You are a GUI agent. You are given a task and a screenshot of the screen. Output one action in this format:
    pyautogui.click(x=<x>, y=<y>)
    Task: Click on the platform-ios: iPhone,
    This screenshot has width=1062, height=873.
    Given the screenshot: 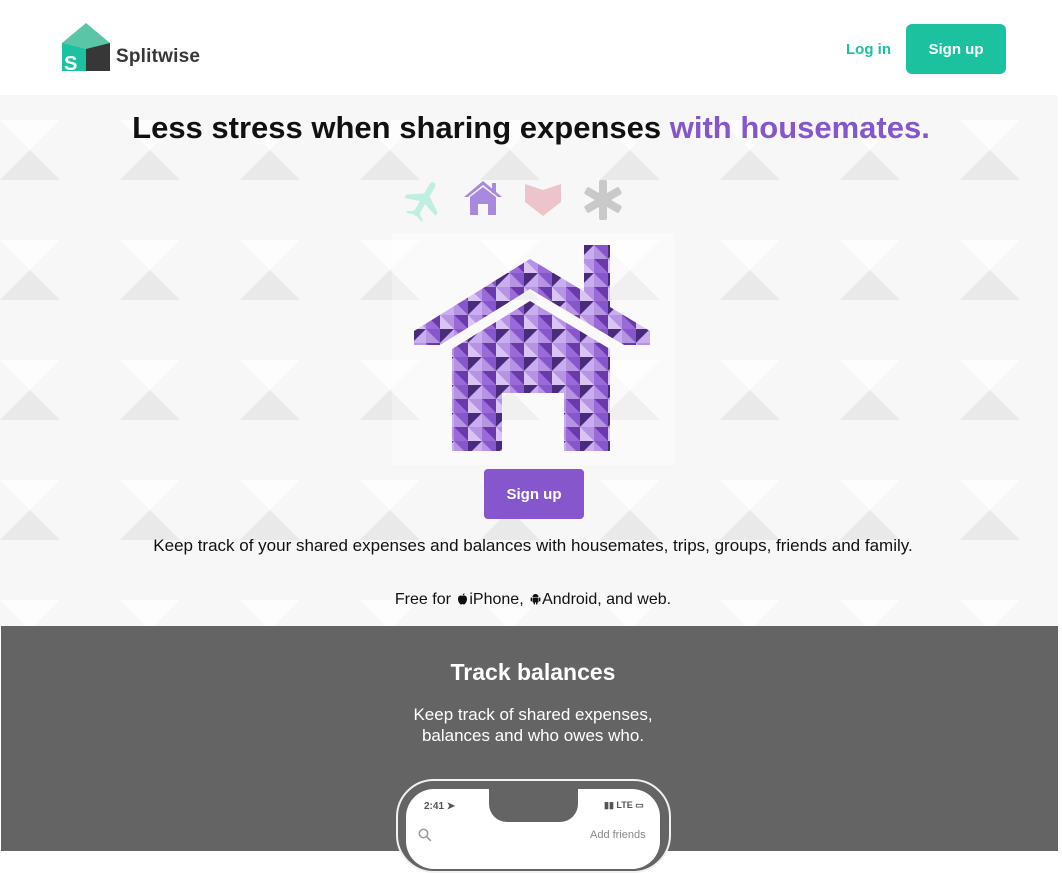 What is the action you would take?
    pyautogui.click(x=496, y=599)
    